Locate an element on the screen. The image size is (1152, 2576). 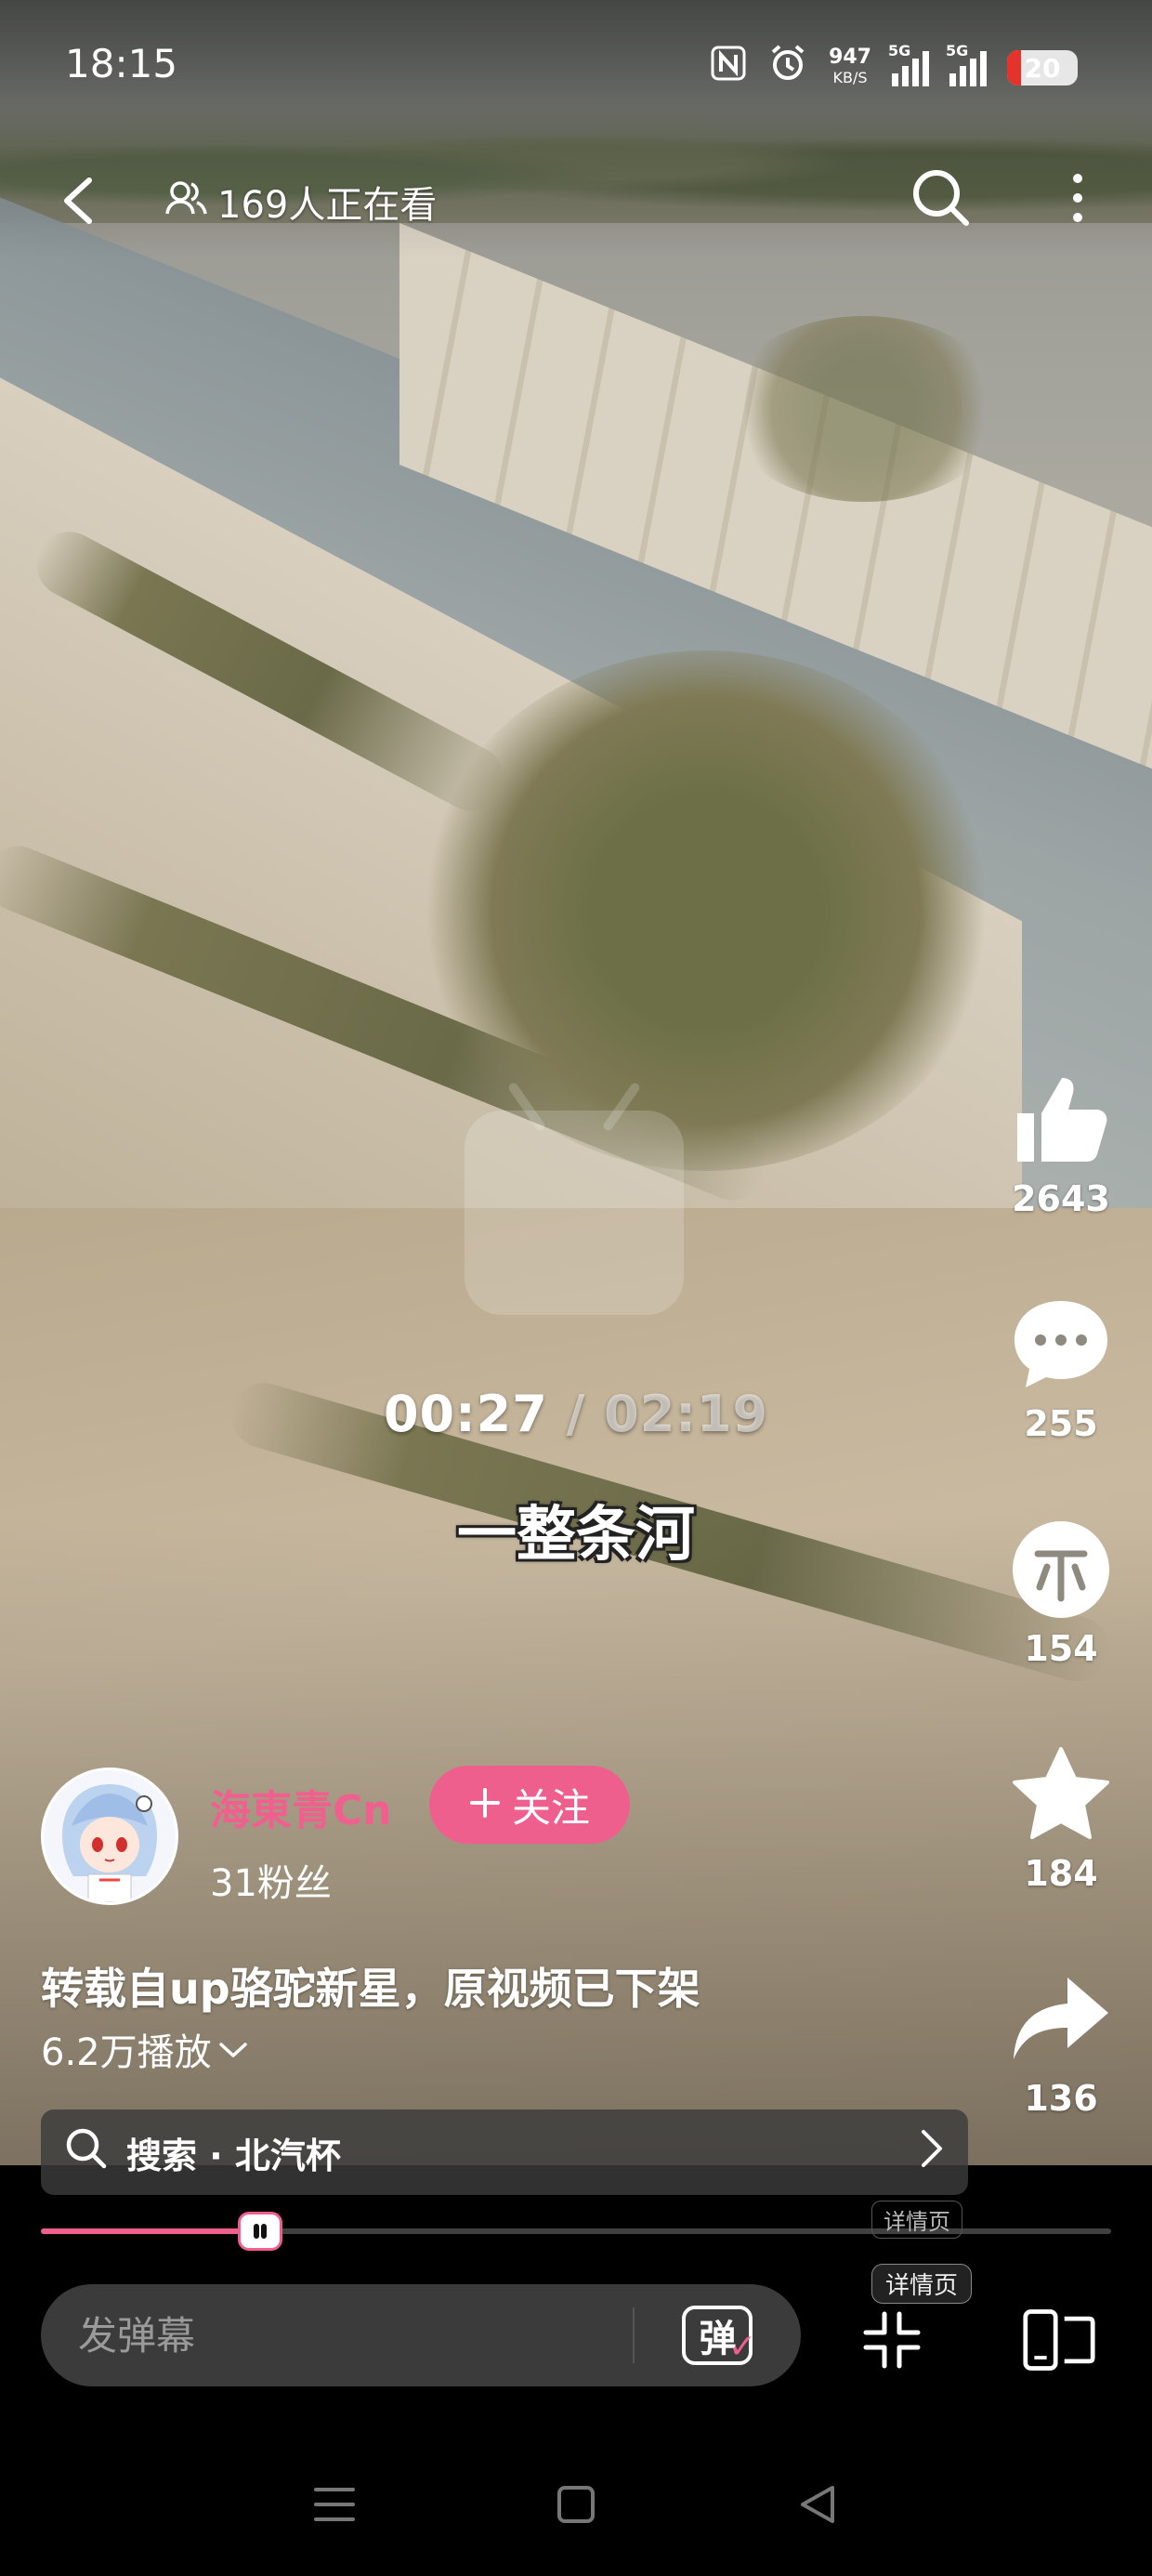
detail-tag: 详情页 is located at coordinates (916, 2220).